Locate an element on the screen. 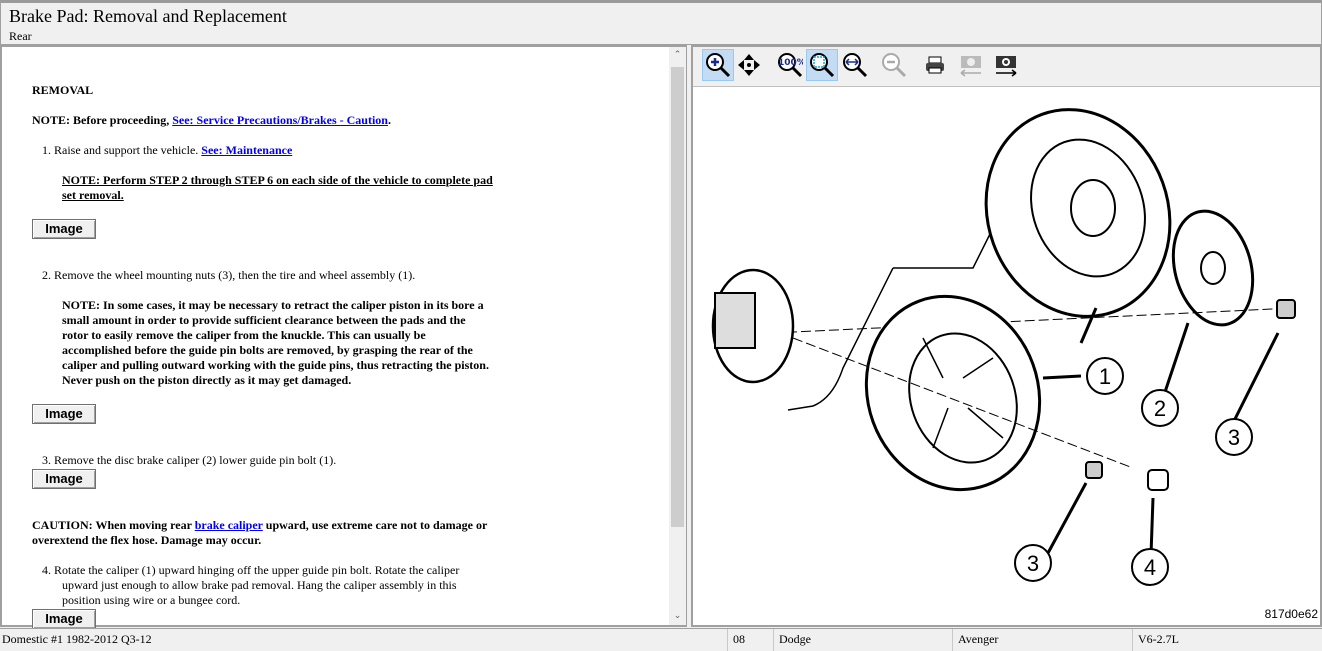 Image resolution: width=1322 pixels, height=651 pixels. caution-text: CAUTION: When moving rear is located at coordinates (113, 525).